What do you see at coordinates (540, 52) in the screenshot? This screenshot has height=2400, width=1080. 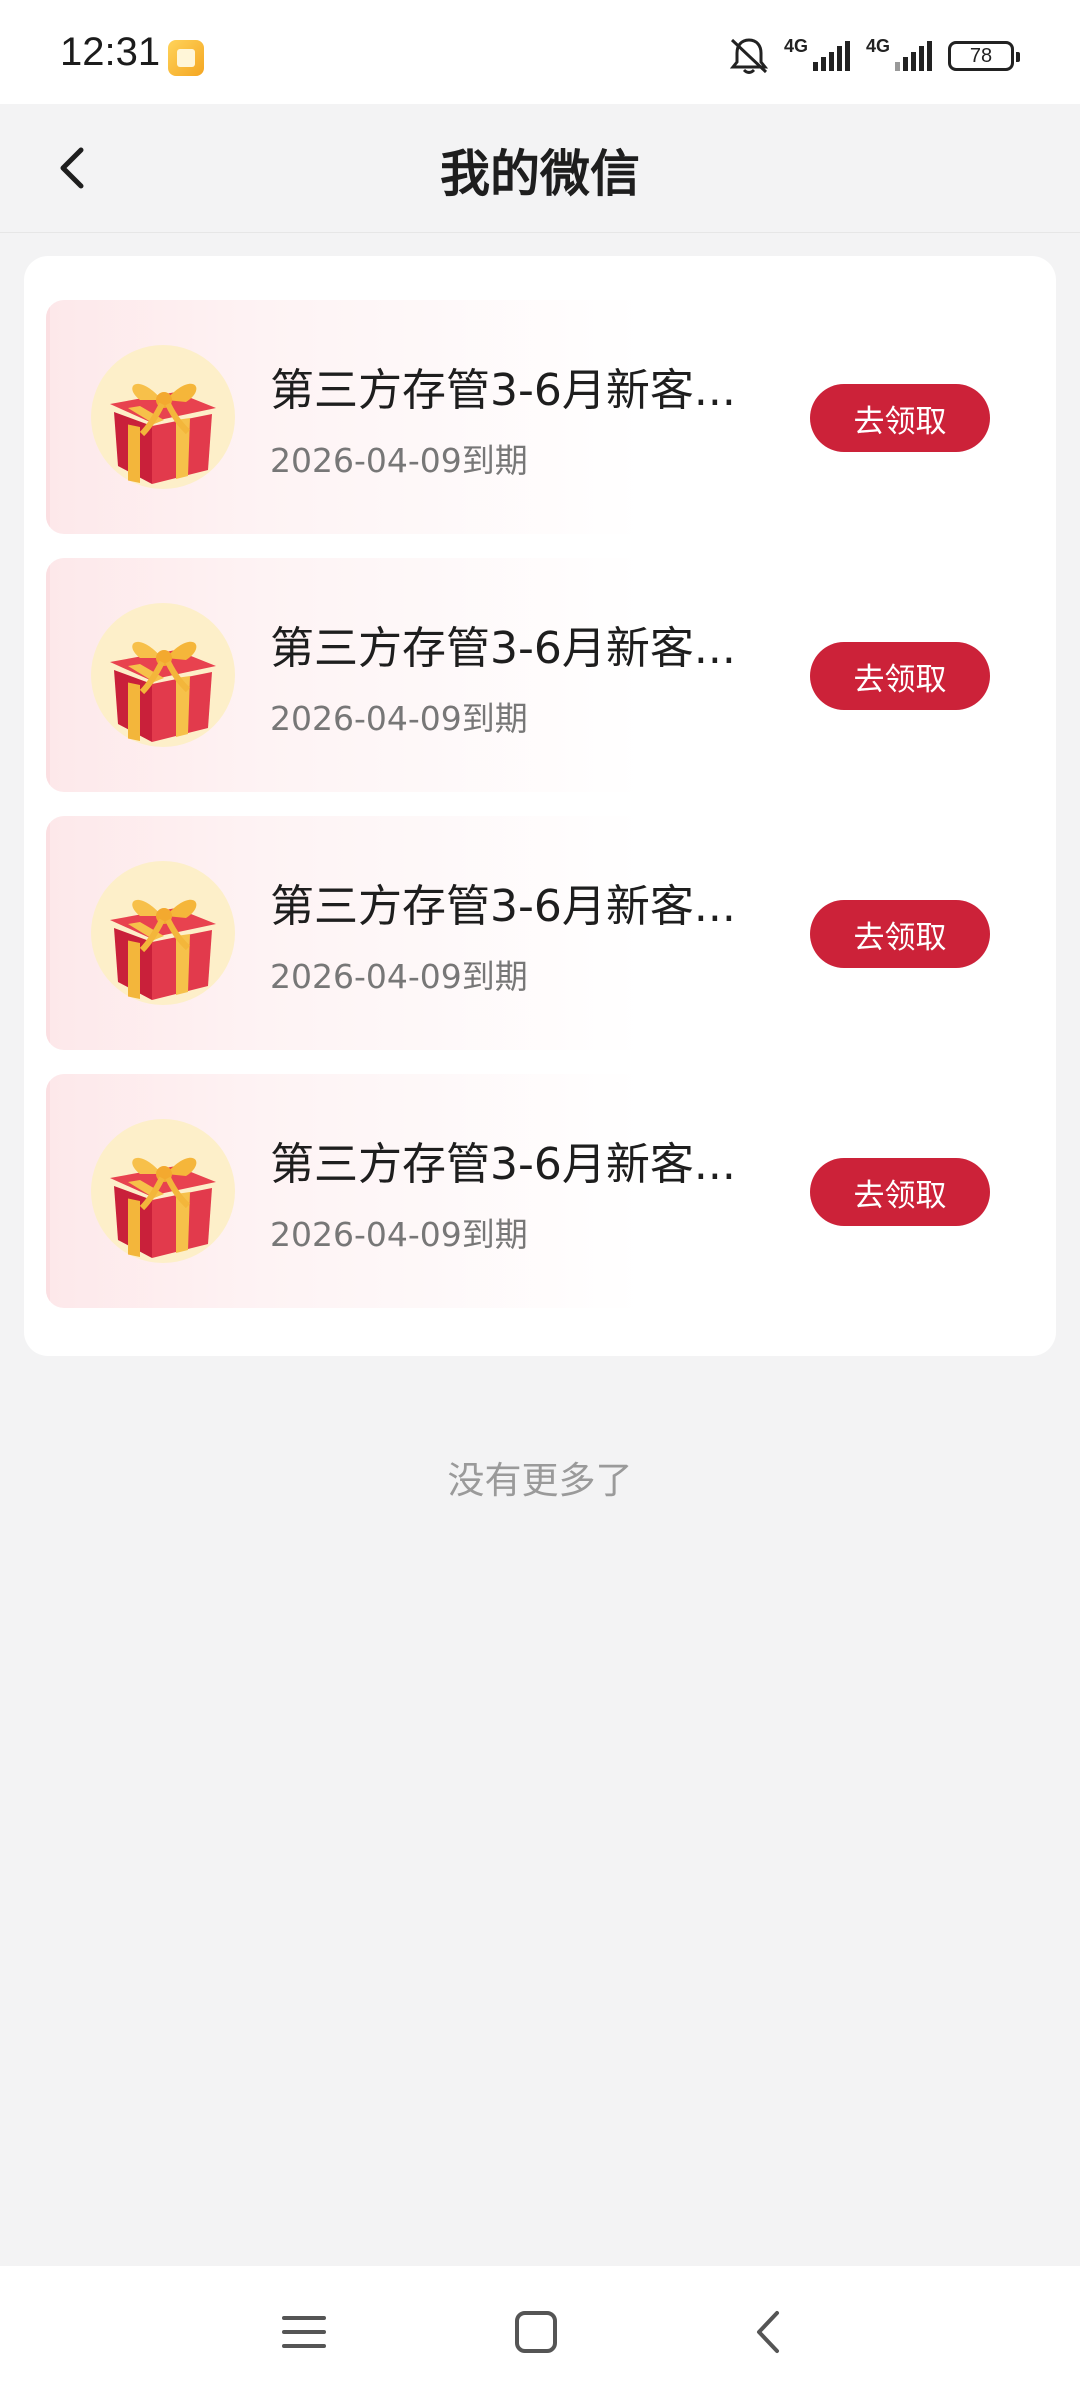 I see `status-bar: 12:31 4G 4G 78` at bounding box center [540, 52].